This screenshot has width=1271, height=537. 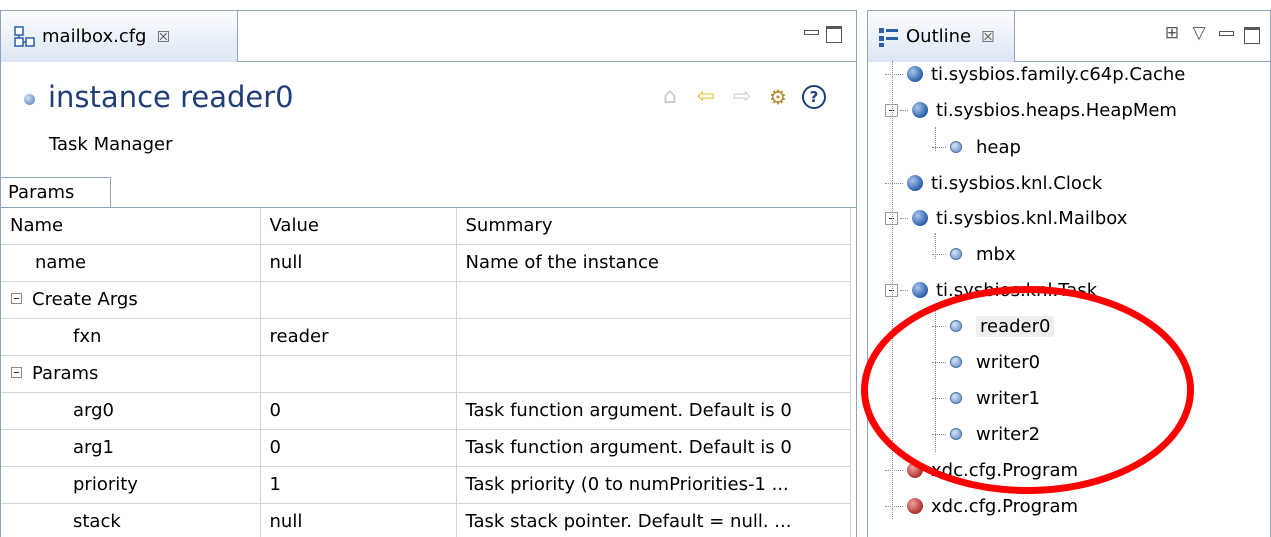 I want to click on config-settings-icon: ⚙, so click(x=778, y=97).